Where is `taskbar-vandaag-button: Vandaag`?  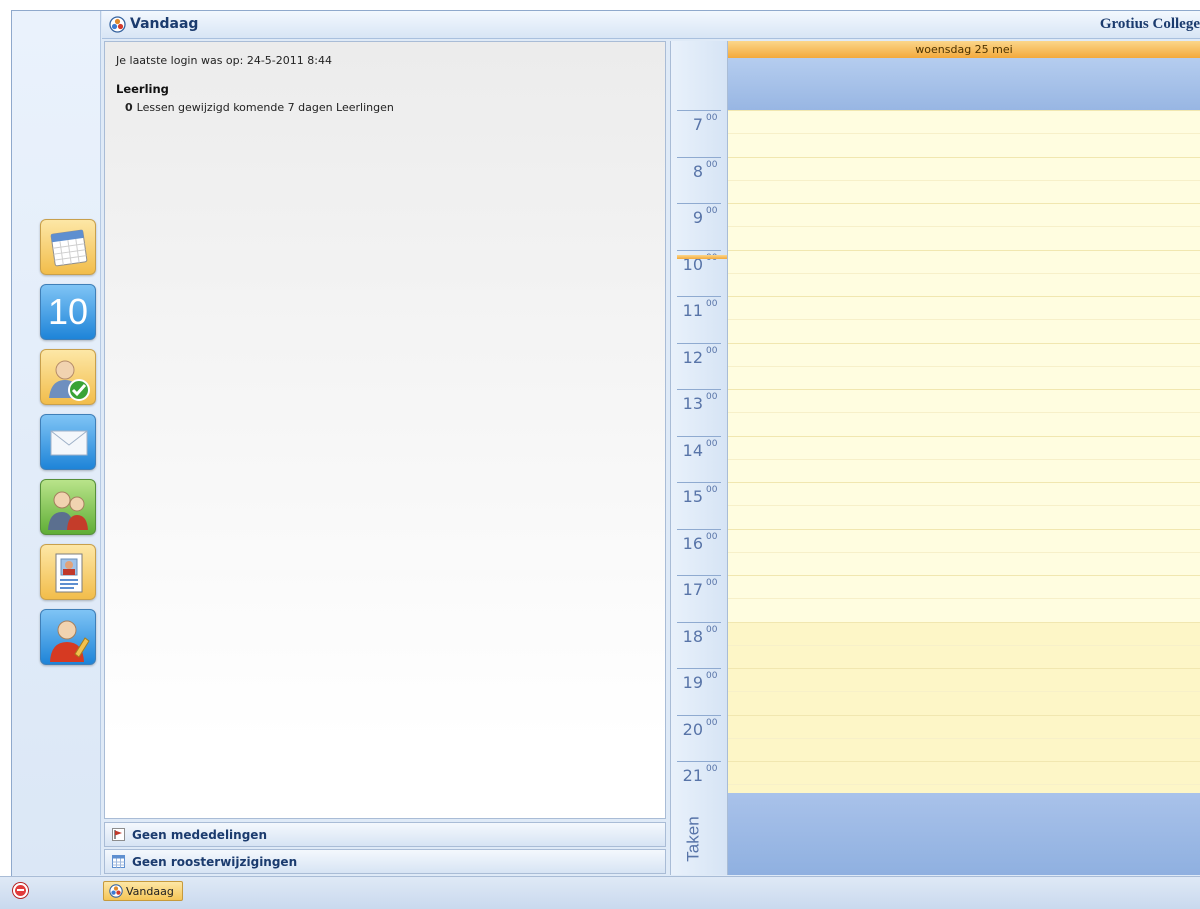
taskbar-vandaag-button: Vandaag is located at coordinates (143, 891).